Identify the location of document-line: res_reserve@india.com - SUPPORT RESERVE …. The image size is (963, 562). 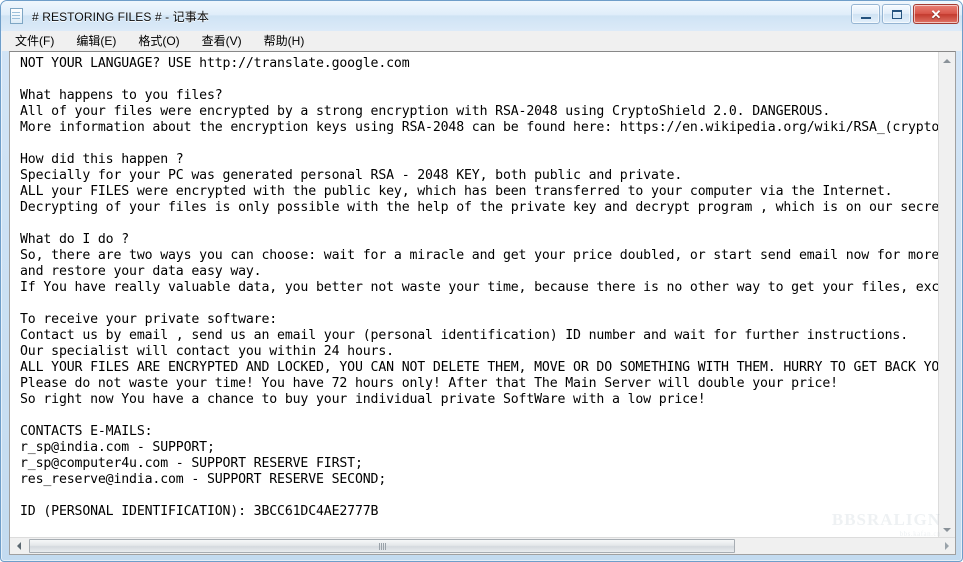
(203, 479).